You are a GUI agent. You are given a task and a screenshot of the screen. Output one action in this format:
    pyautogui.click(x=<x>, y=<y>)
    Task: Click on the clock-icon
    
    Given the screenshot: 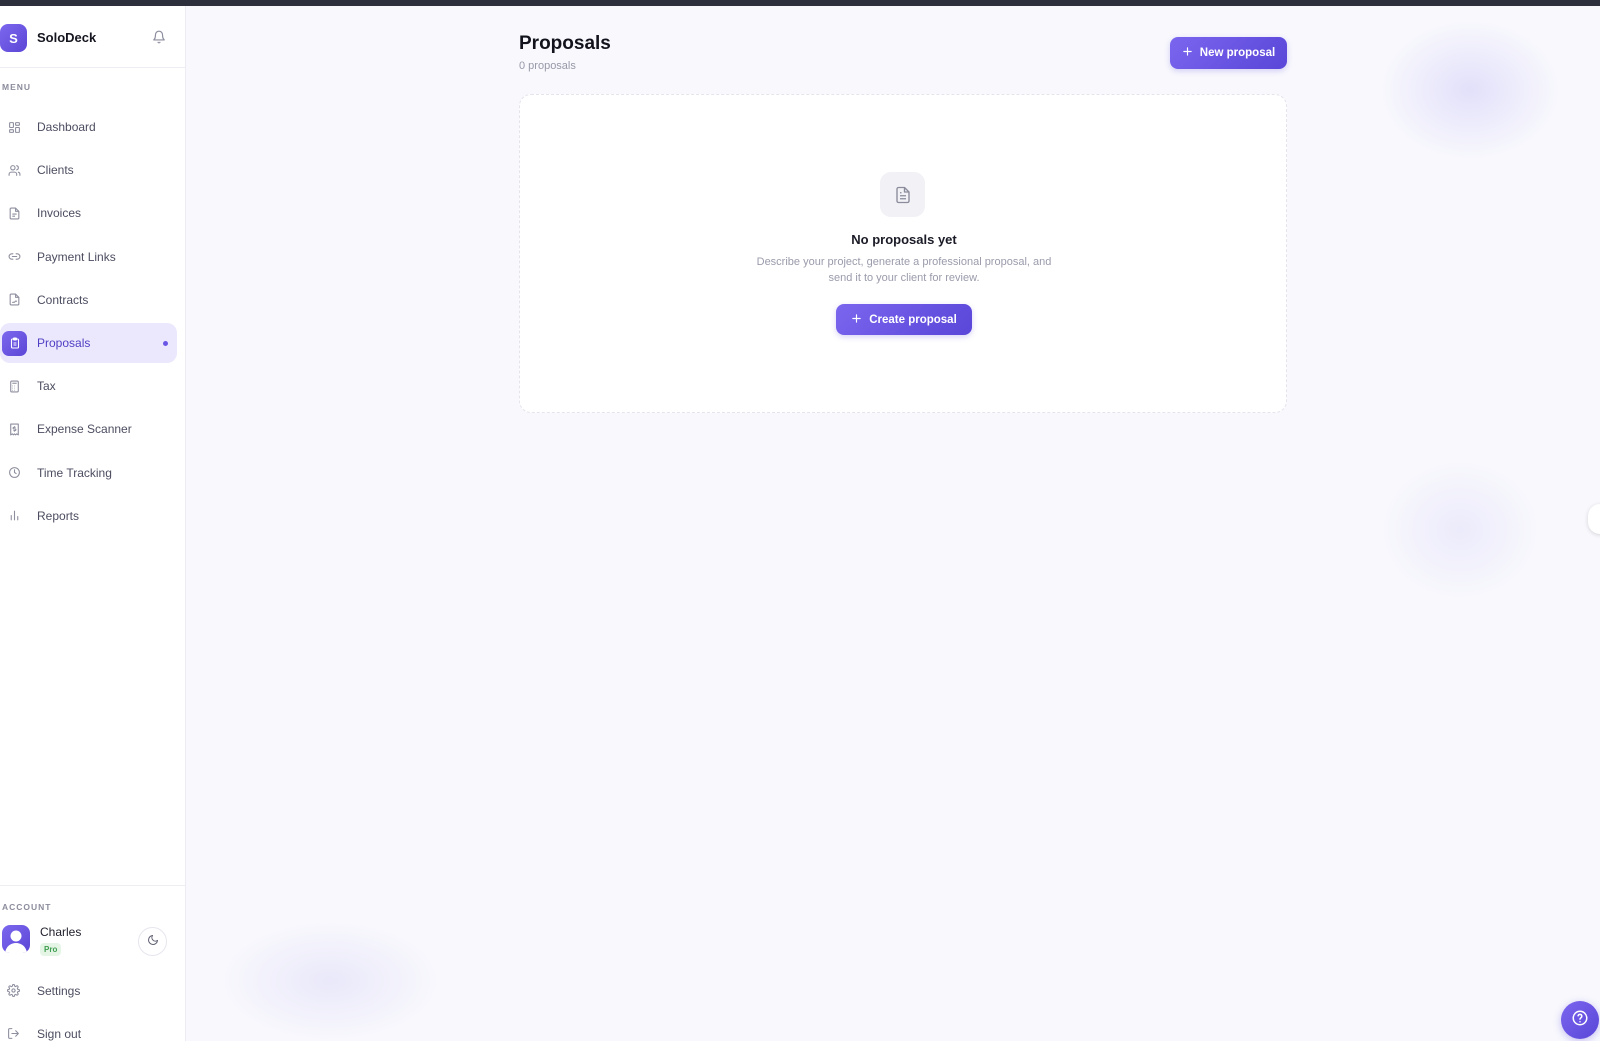 What is the action you would take?
    pyautogui.click(x=14, y=473)
    